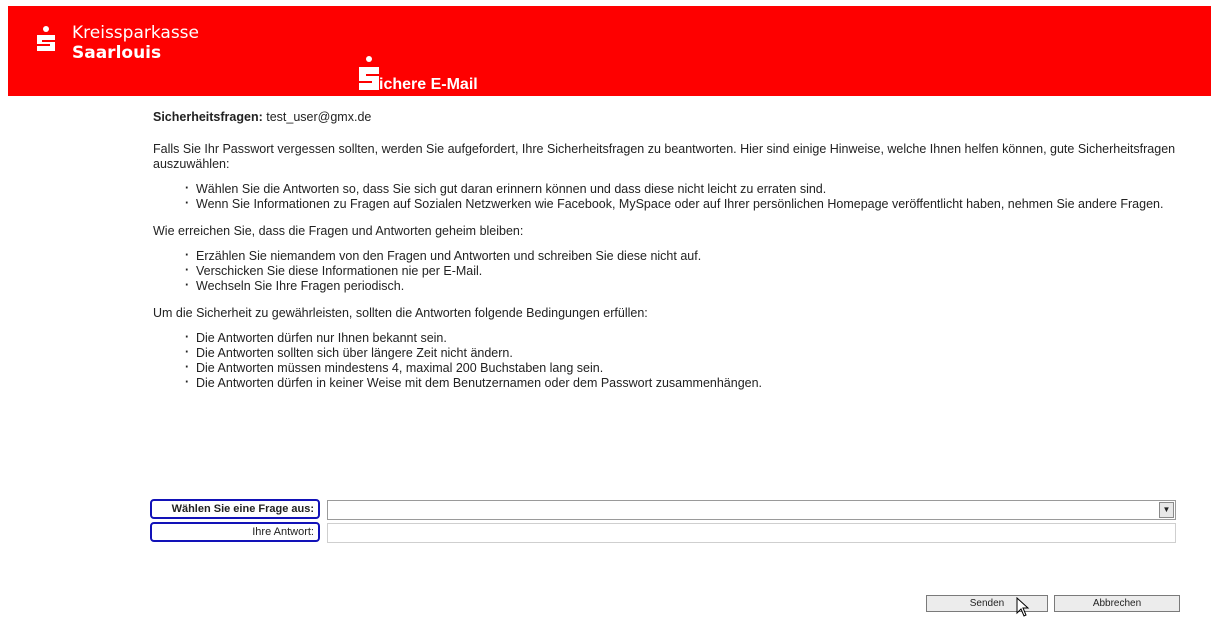  What do you see at coordinates (117, 53) in the screenshot?
I see `brand-line-2: Saarlouis` at bounding box center [117, 53].